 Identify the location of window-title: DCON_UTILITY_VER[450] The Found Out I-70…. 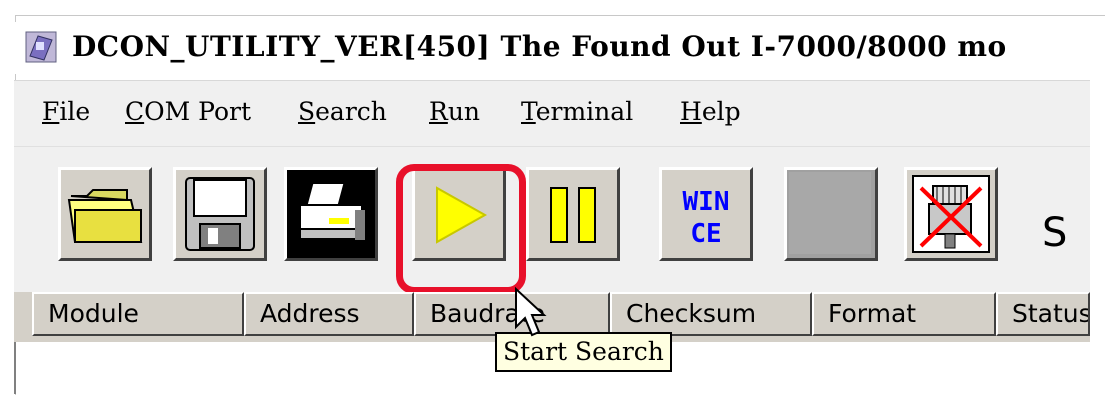
(539, 46).